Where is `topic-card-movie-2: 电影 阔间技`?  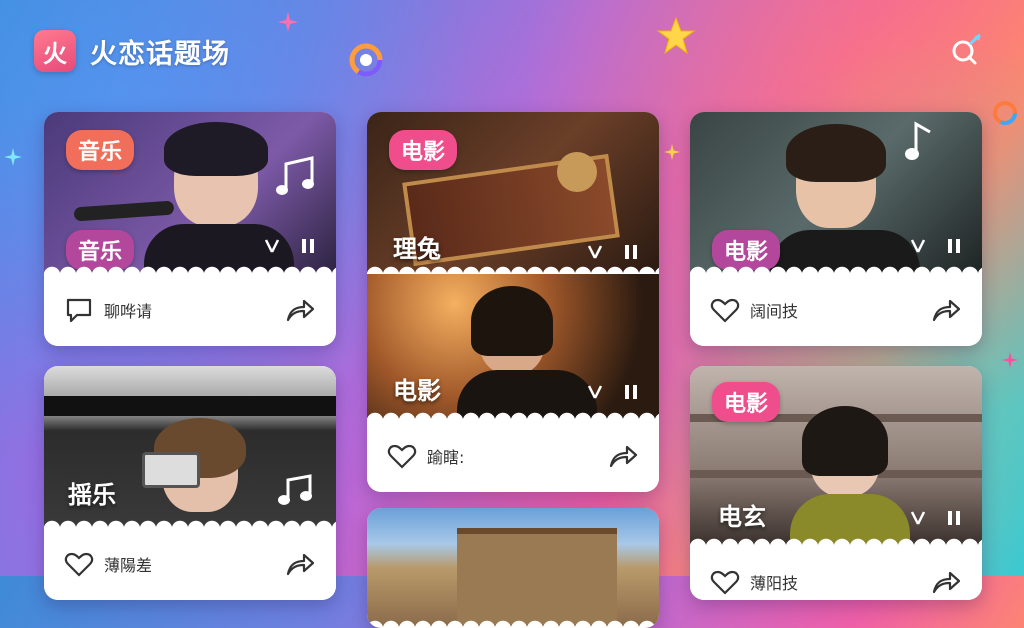 topic-card-movie-2: 电影 阔间技 is located at coordinates (836, 229).